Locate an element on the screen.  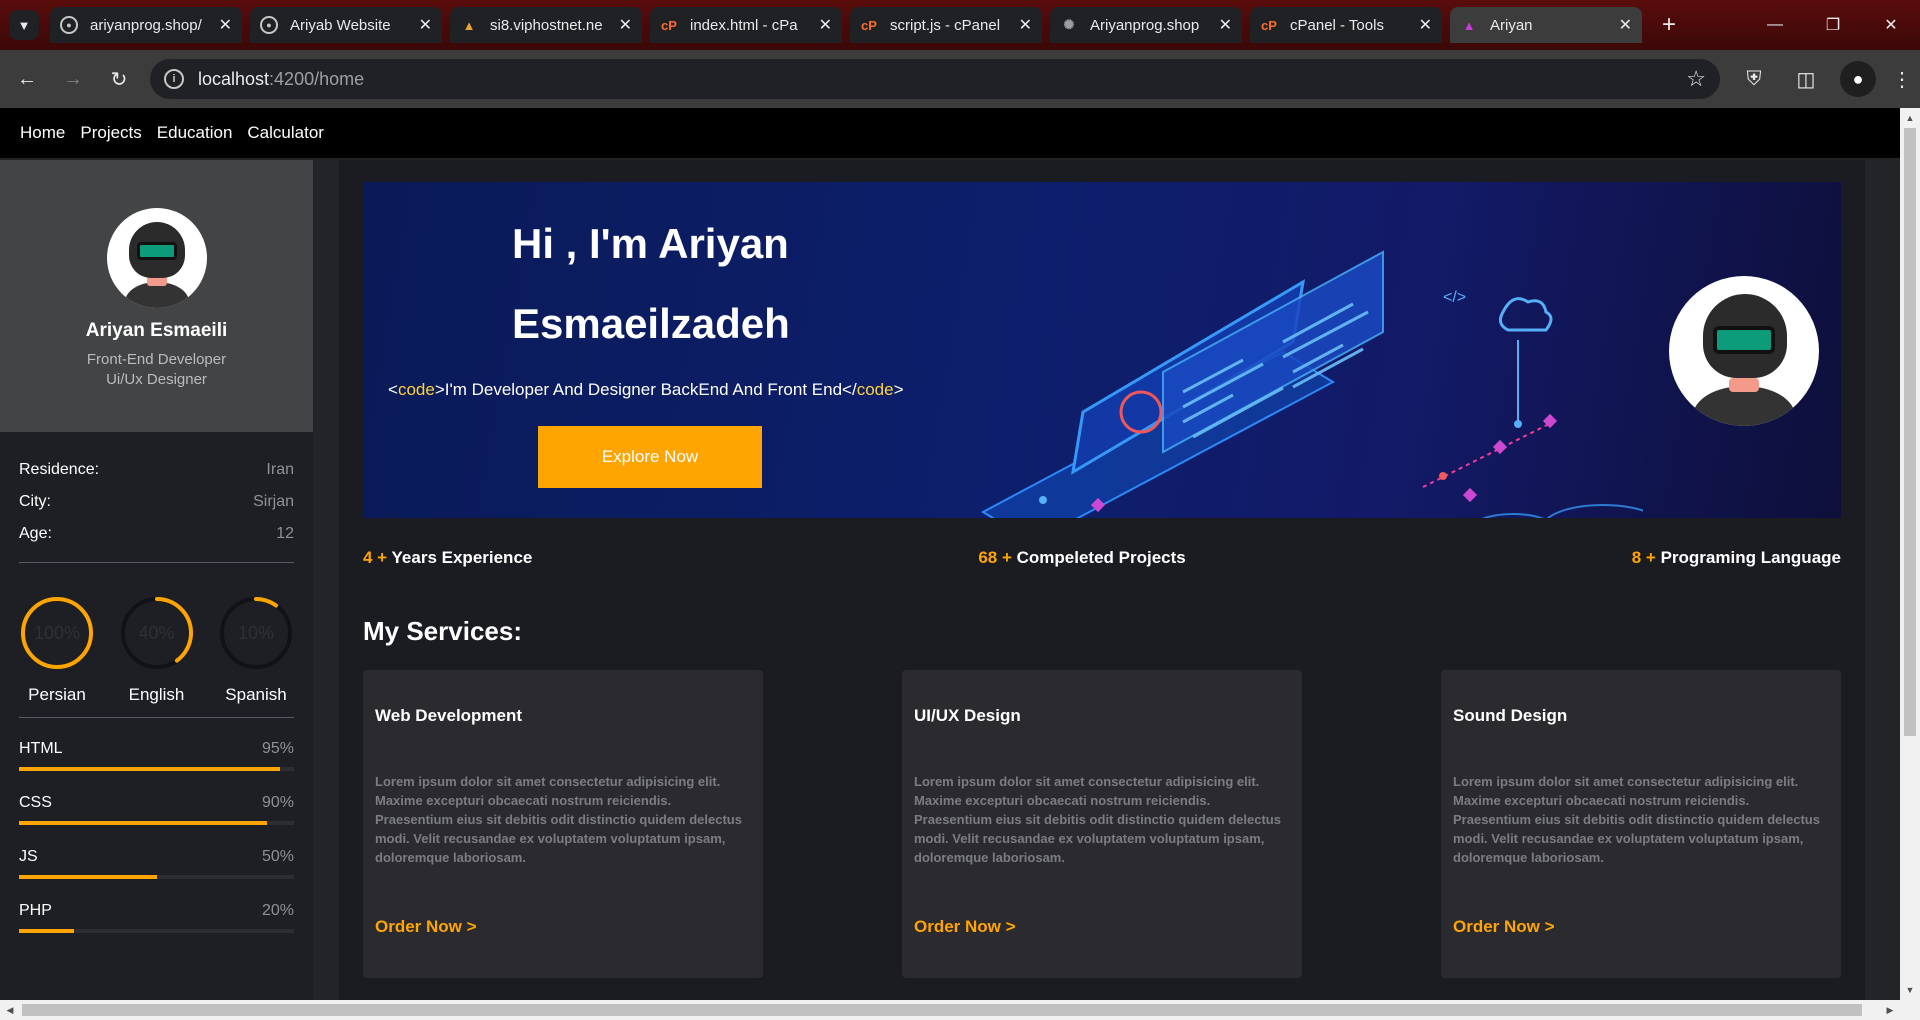
language-name: Spanish is located at coordinates (256, 694).